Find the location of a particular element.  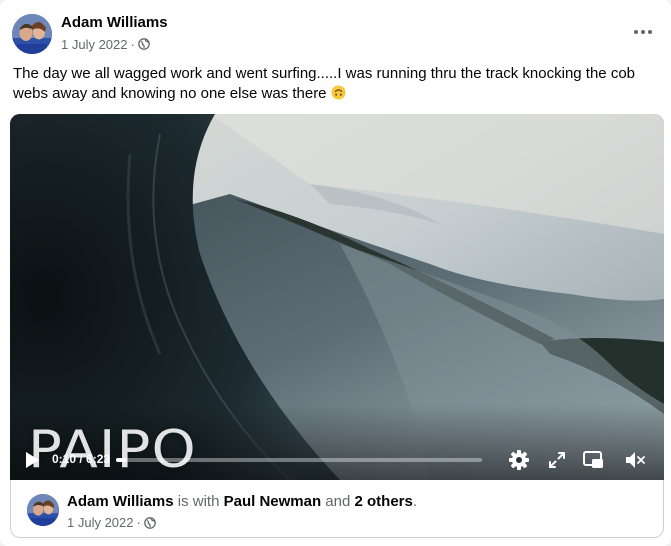

and-text: and is located at coordinates (338, 501).